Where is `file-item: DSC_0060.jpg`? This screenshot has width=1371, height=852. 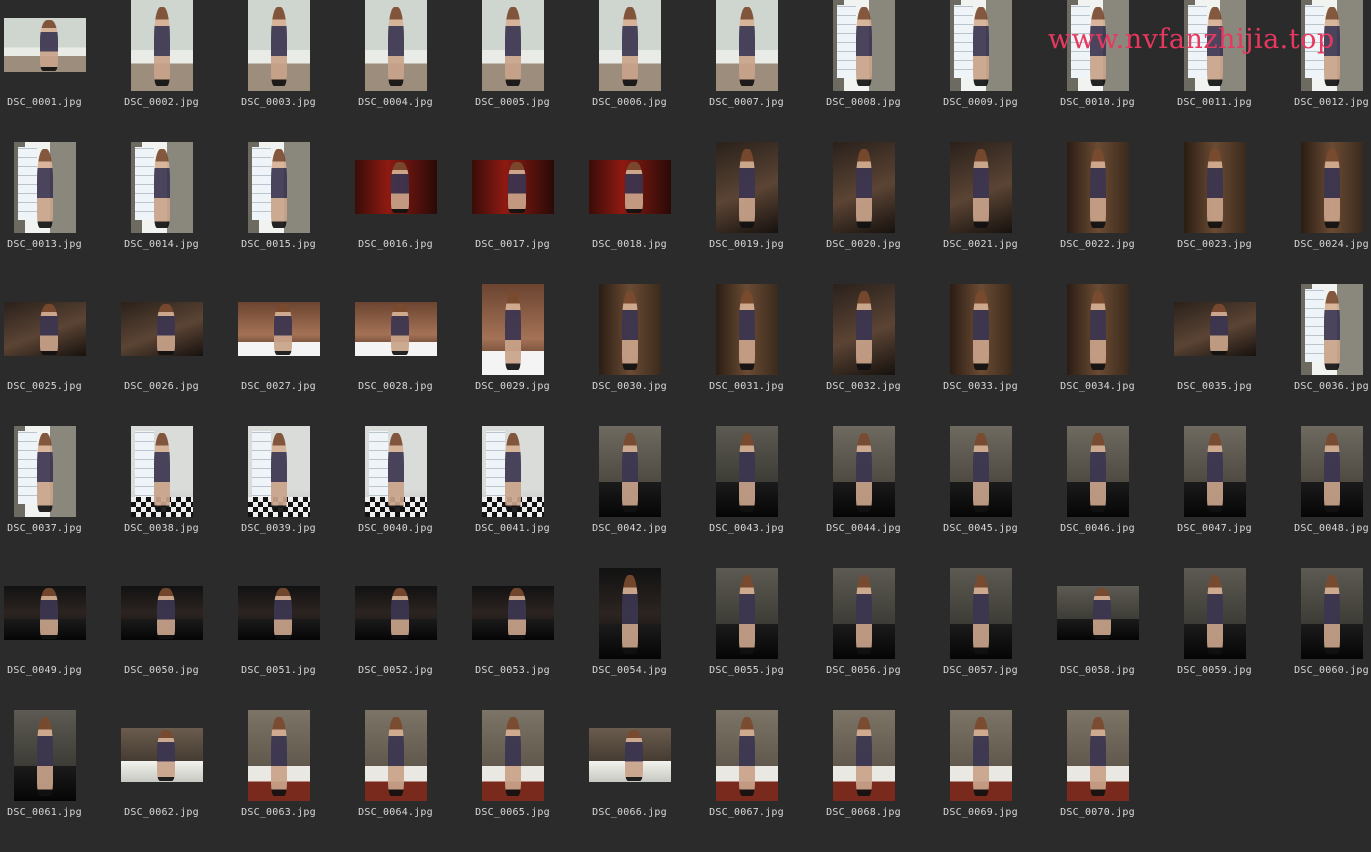
file-item: DSC_0060.jpg is located at coordinates (1322, 639).